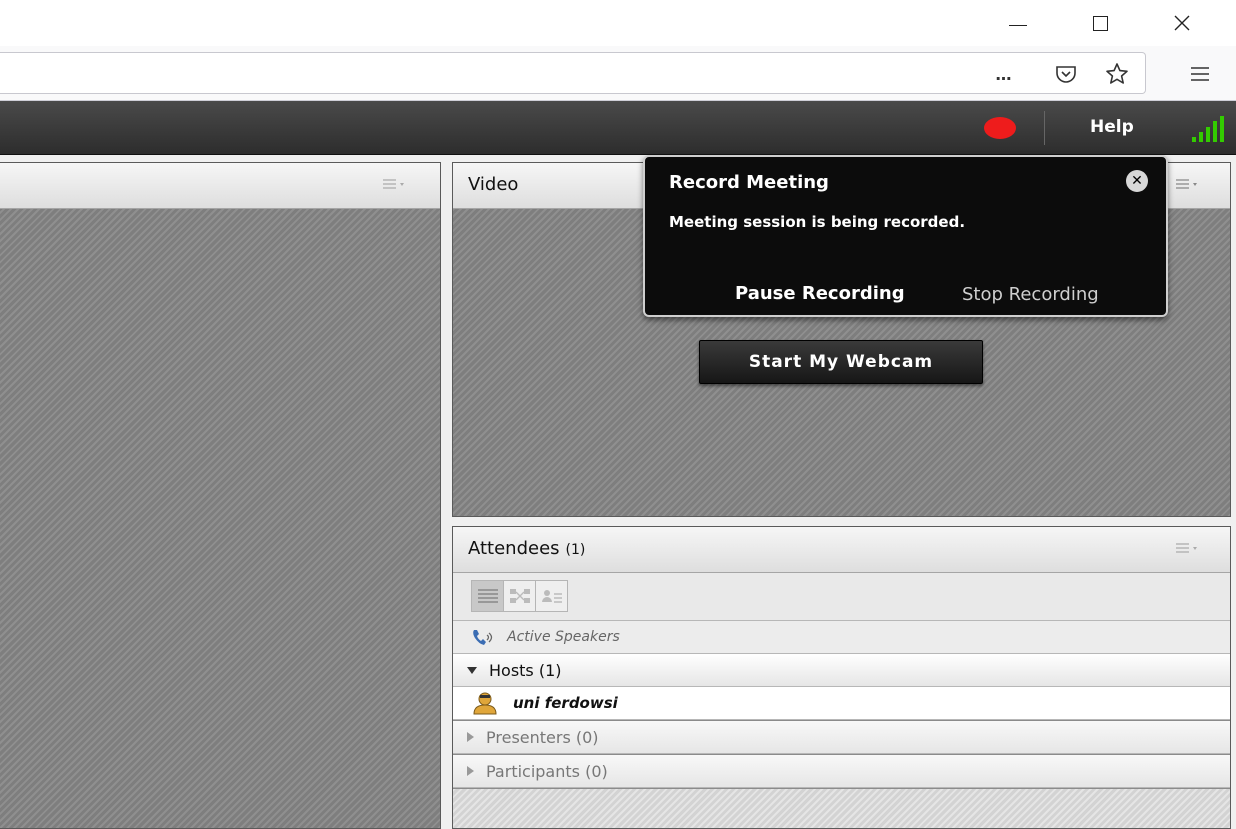 The image size is (1236, 829). What do you see at coordinates (1208, 129) in the screenshot?
I see `connection-signal-icon` at bounding box center [1208, 129].